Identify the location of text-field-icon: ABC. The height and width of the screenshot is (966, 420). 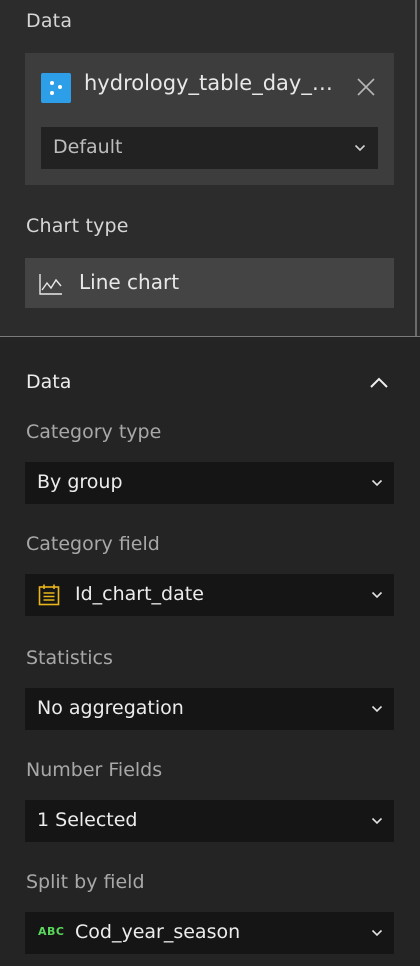
(51, 931).